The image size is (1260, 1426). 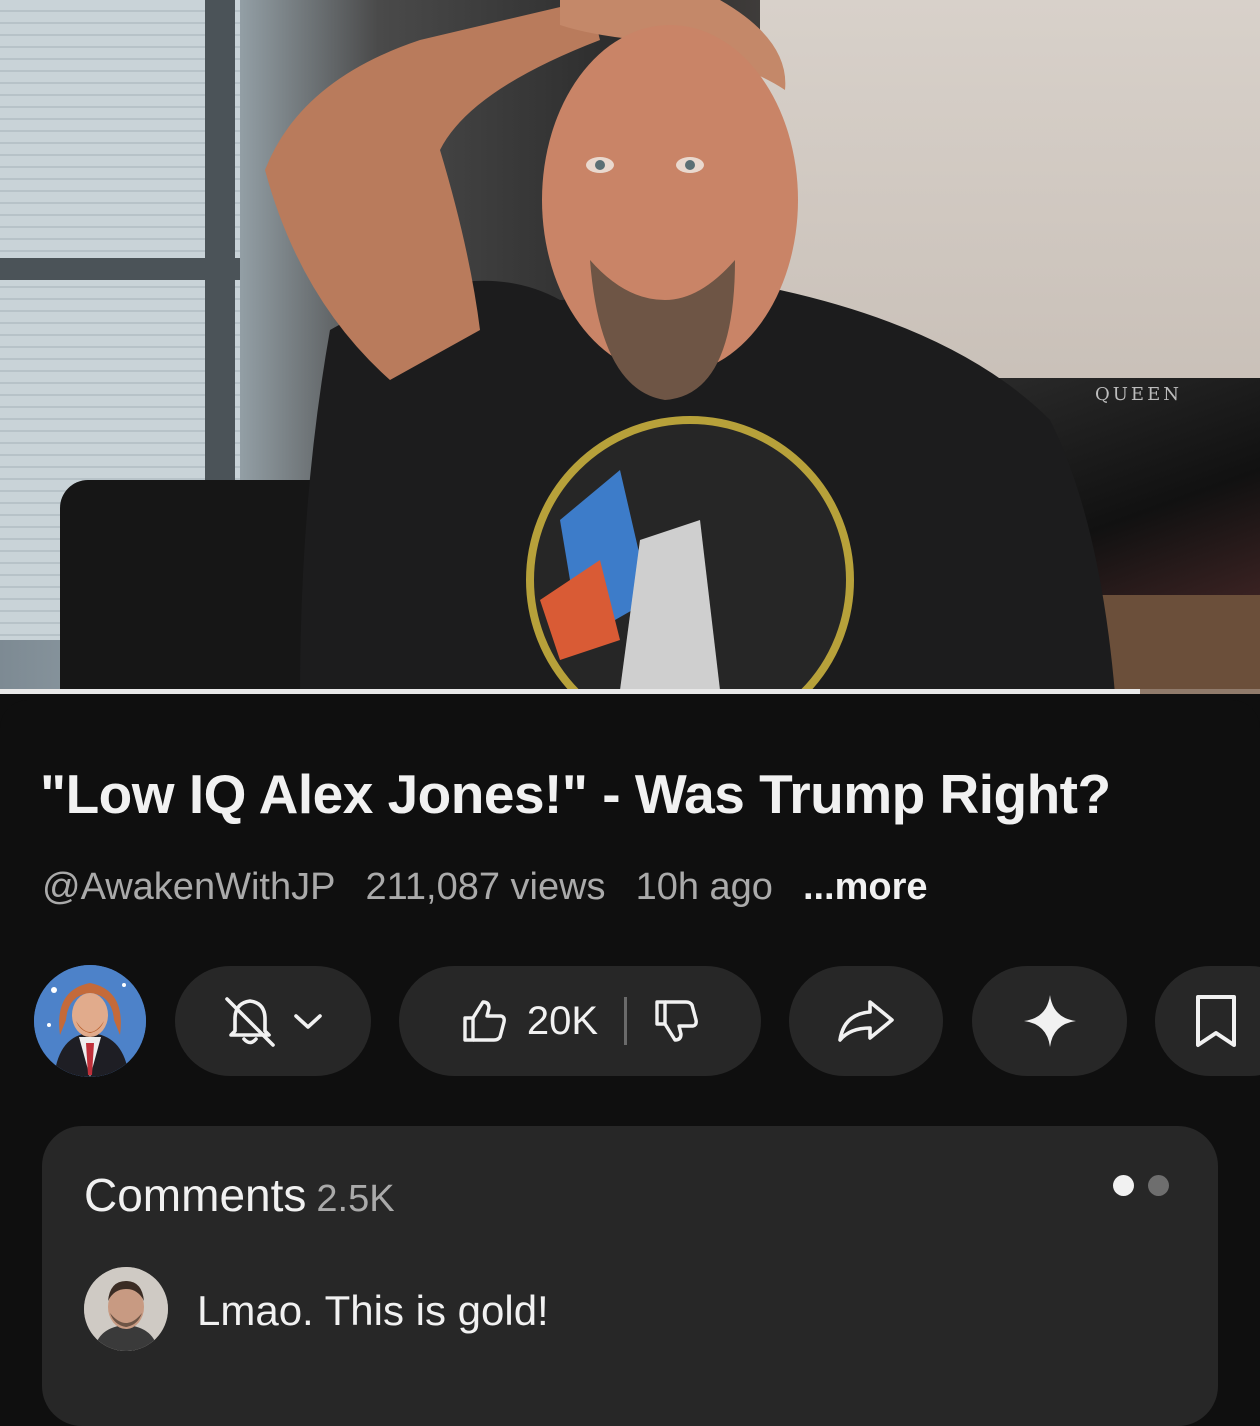 What do you see at coordinates (676, 1021) in the screenshot?
I see `thumbs-down-icon` at bounding box center [676, 1021].